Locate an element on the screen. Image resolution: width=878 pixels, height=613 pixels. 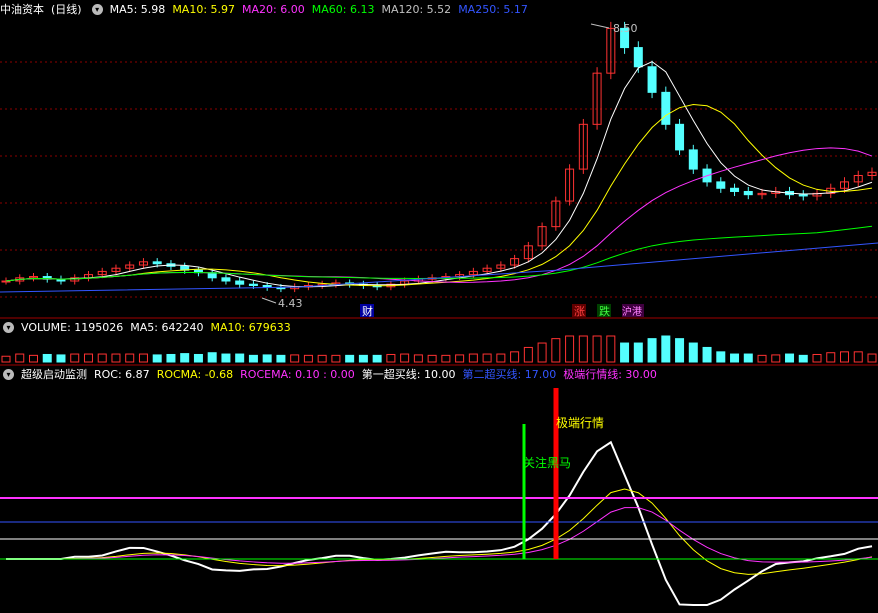
fall-badge-label: 跌 is located at coordinates (604, 311).